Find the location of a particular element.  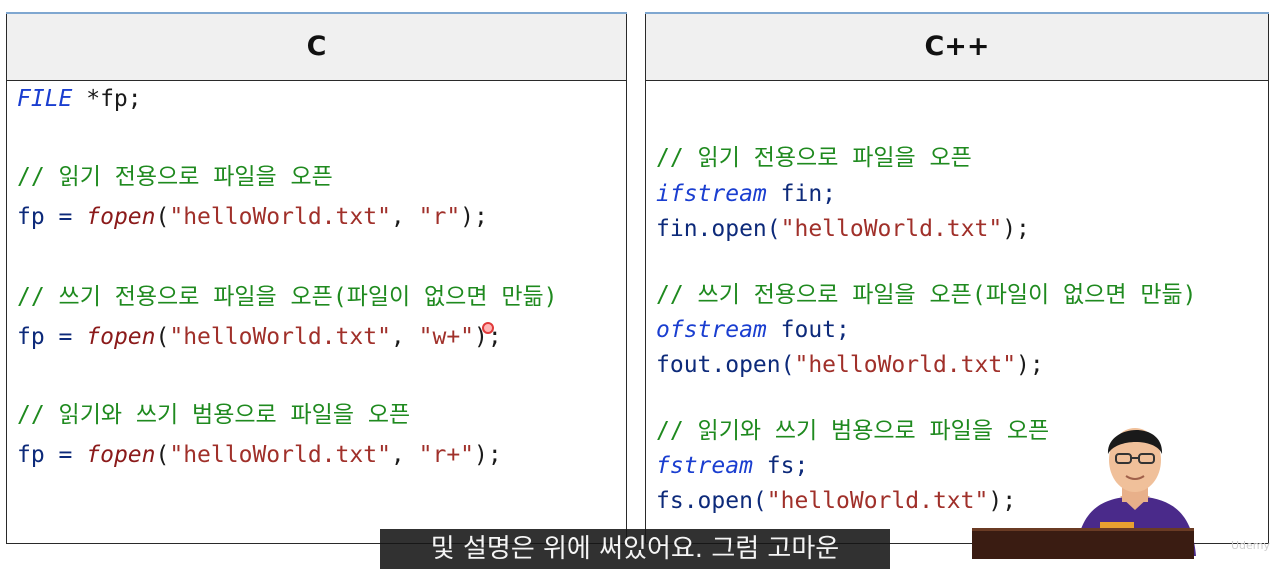

code-line: fin.open("helloWorld.txt"); is located at coordinates (843, 229).